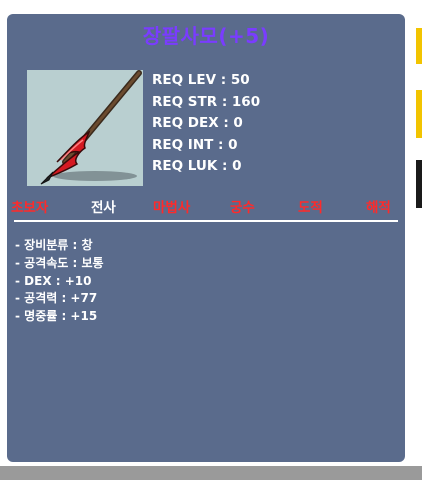 The width and height of the screenshot is (422, 480). Describe the element at coordinates (211, 473) in the screenshot. I see `bottom-bar` at that location.